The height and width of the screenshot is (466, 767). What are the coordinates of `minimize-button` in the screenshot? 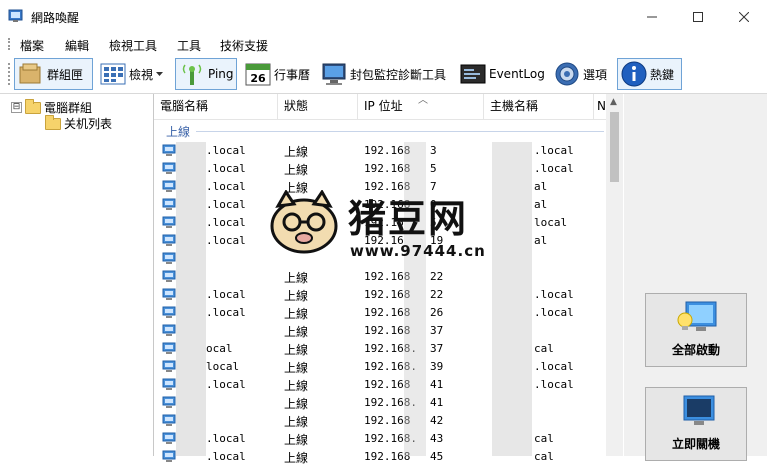 It's located at (652, 16).